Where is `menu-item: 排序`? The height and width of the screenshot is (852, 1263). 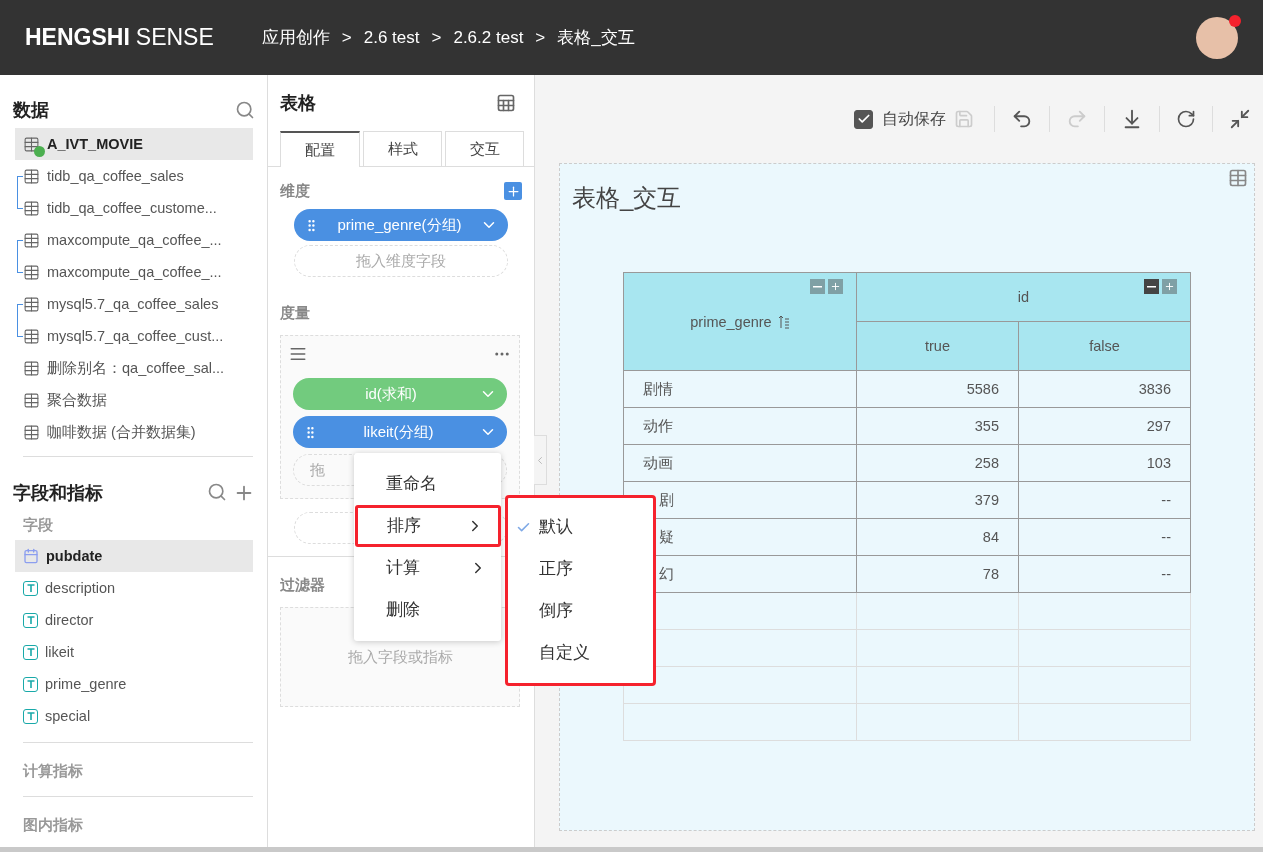 menu-item: 排序 is located at coordinates (428, 526).